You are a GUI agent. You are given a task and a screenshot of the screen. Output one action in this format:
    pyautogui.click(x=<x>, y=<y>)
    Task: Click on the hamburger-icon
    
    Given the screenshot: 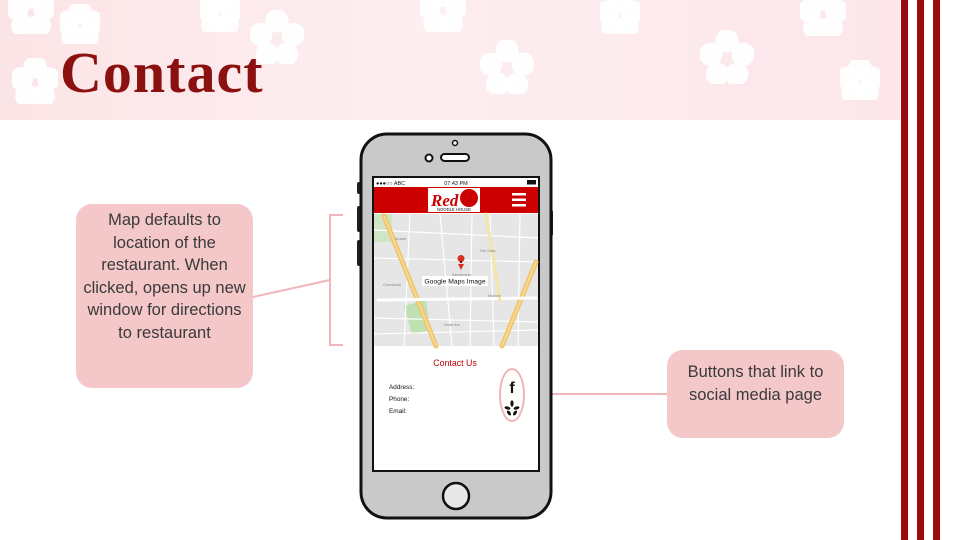 What is the action you would take?
    pyautogui.click(x=519, y=200)
    